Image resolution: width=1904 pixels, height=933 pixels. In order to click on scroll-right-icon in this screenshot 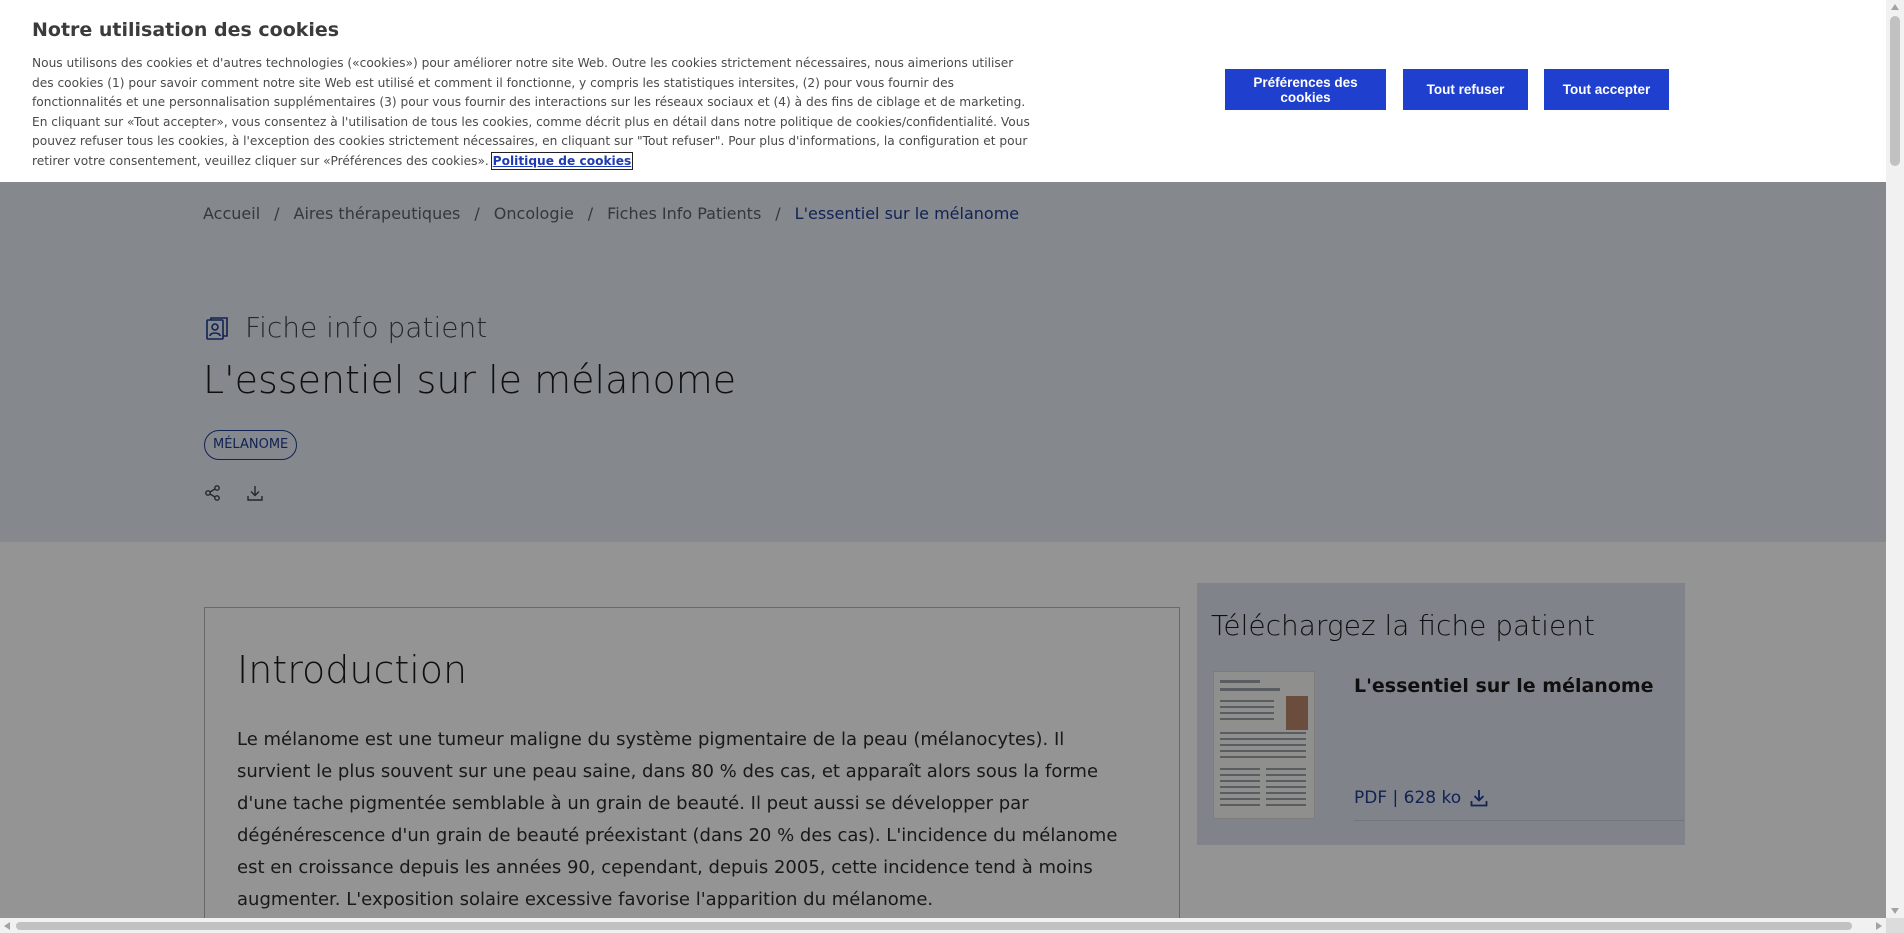, I will do `click(1879, 926)`.